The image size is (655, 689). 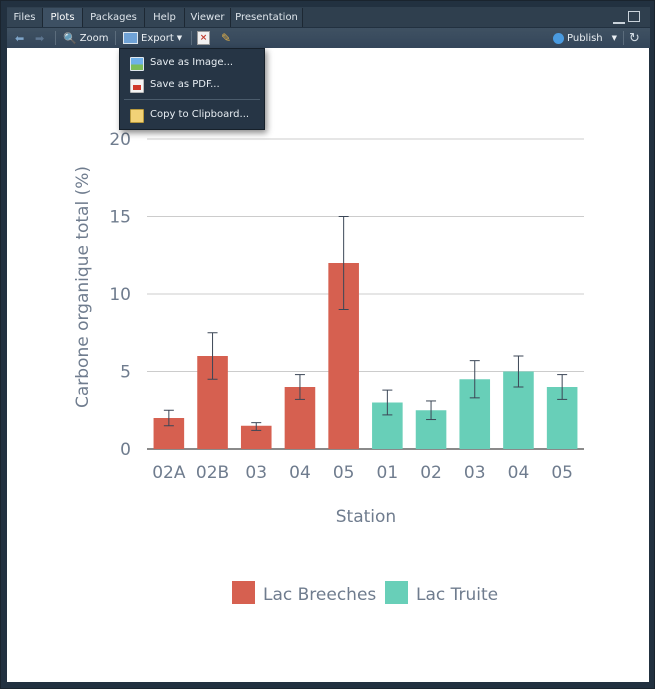 I want to click on x-tick-label: 02, so click(x=431, y=473).